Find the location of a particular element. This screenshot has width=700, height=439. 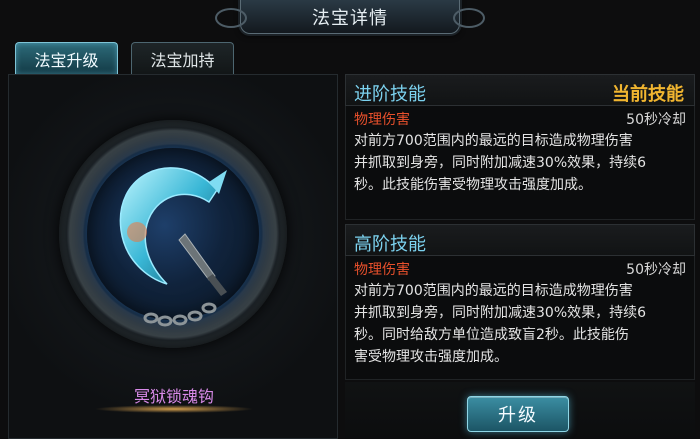

advanced-skill-type: 物理伤害 is located at coordinates (382, 120).